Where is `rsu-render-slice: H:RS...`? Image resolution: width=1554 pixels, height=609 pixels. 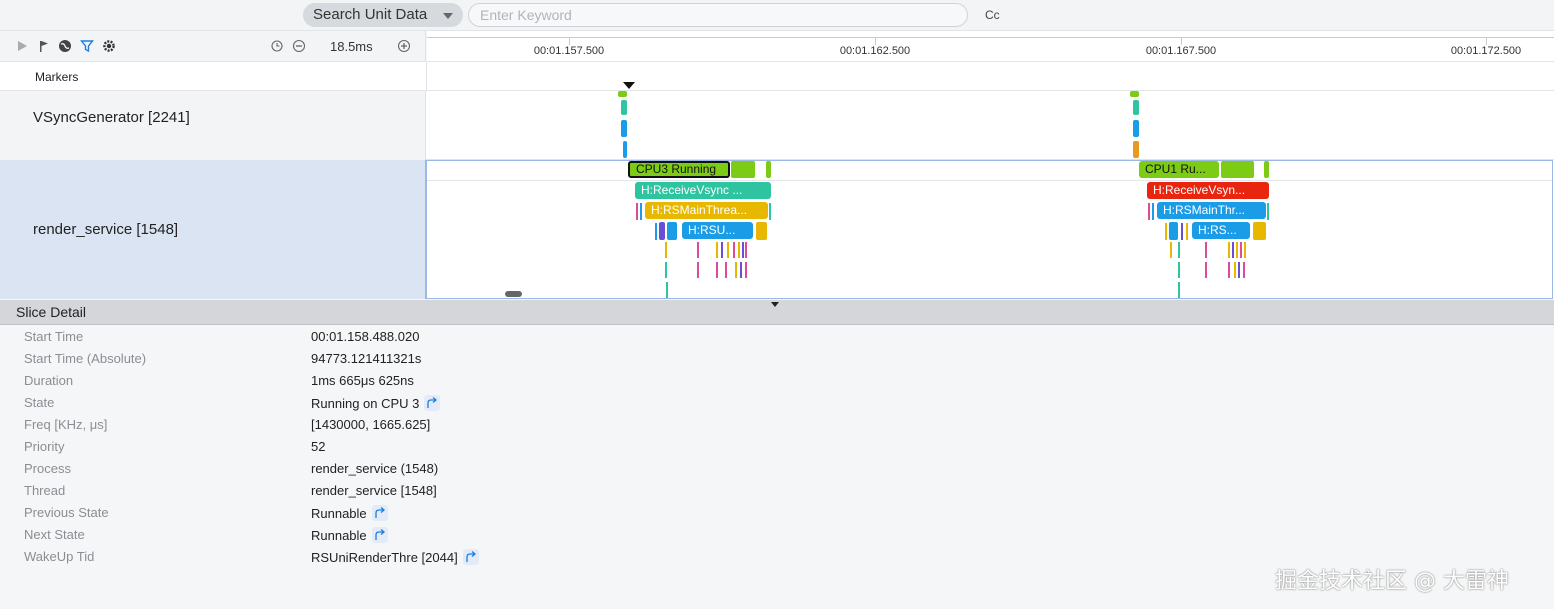 rsu-render-slice: H:RS... is located at coordinates (1221, 230).